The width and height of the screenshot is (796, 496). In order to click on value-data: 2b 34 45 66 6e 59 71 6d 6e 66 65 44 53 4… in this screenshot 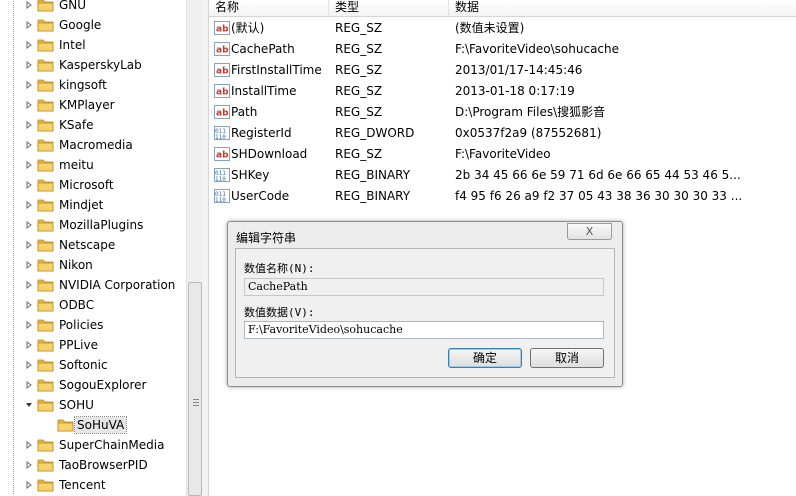, I will do `click(598, 175)`.